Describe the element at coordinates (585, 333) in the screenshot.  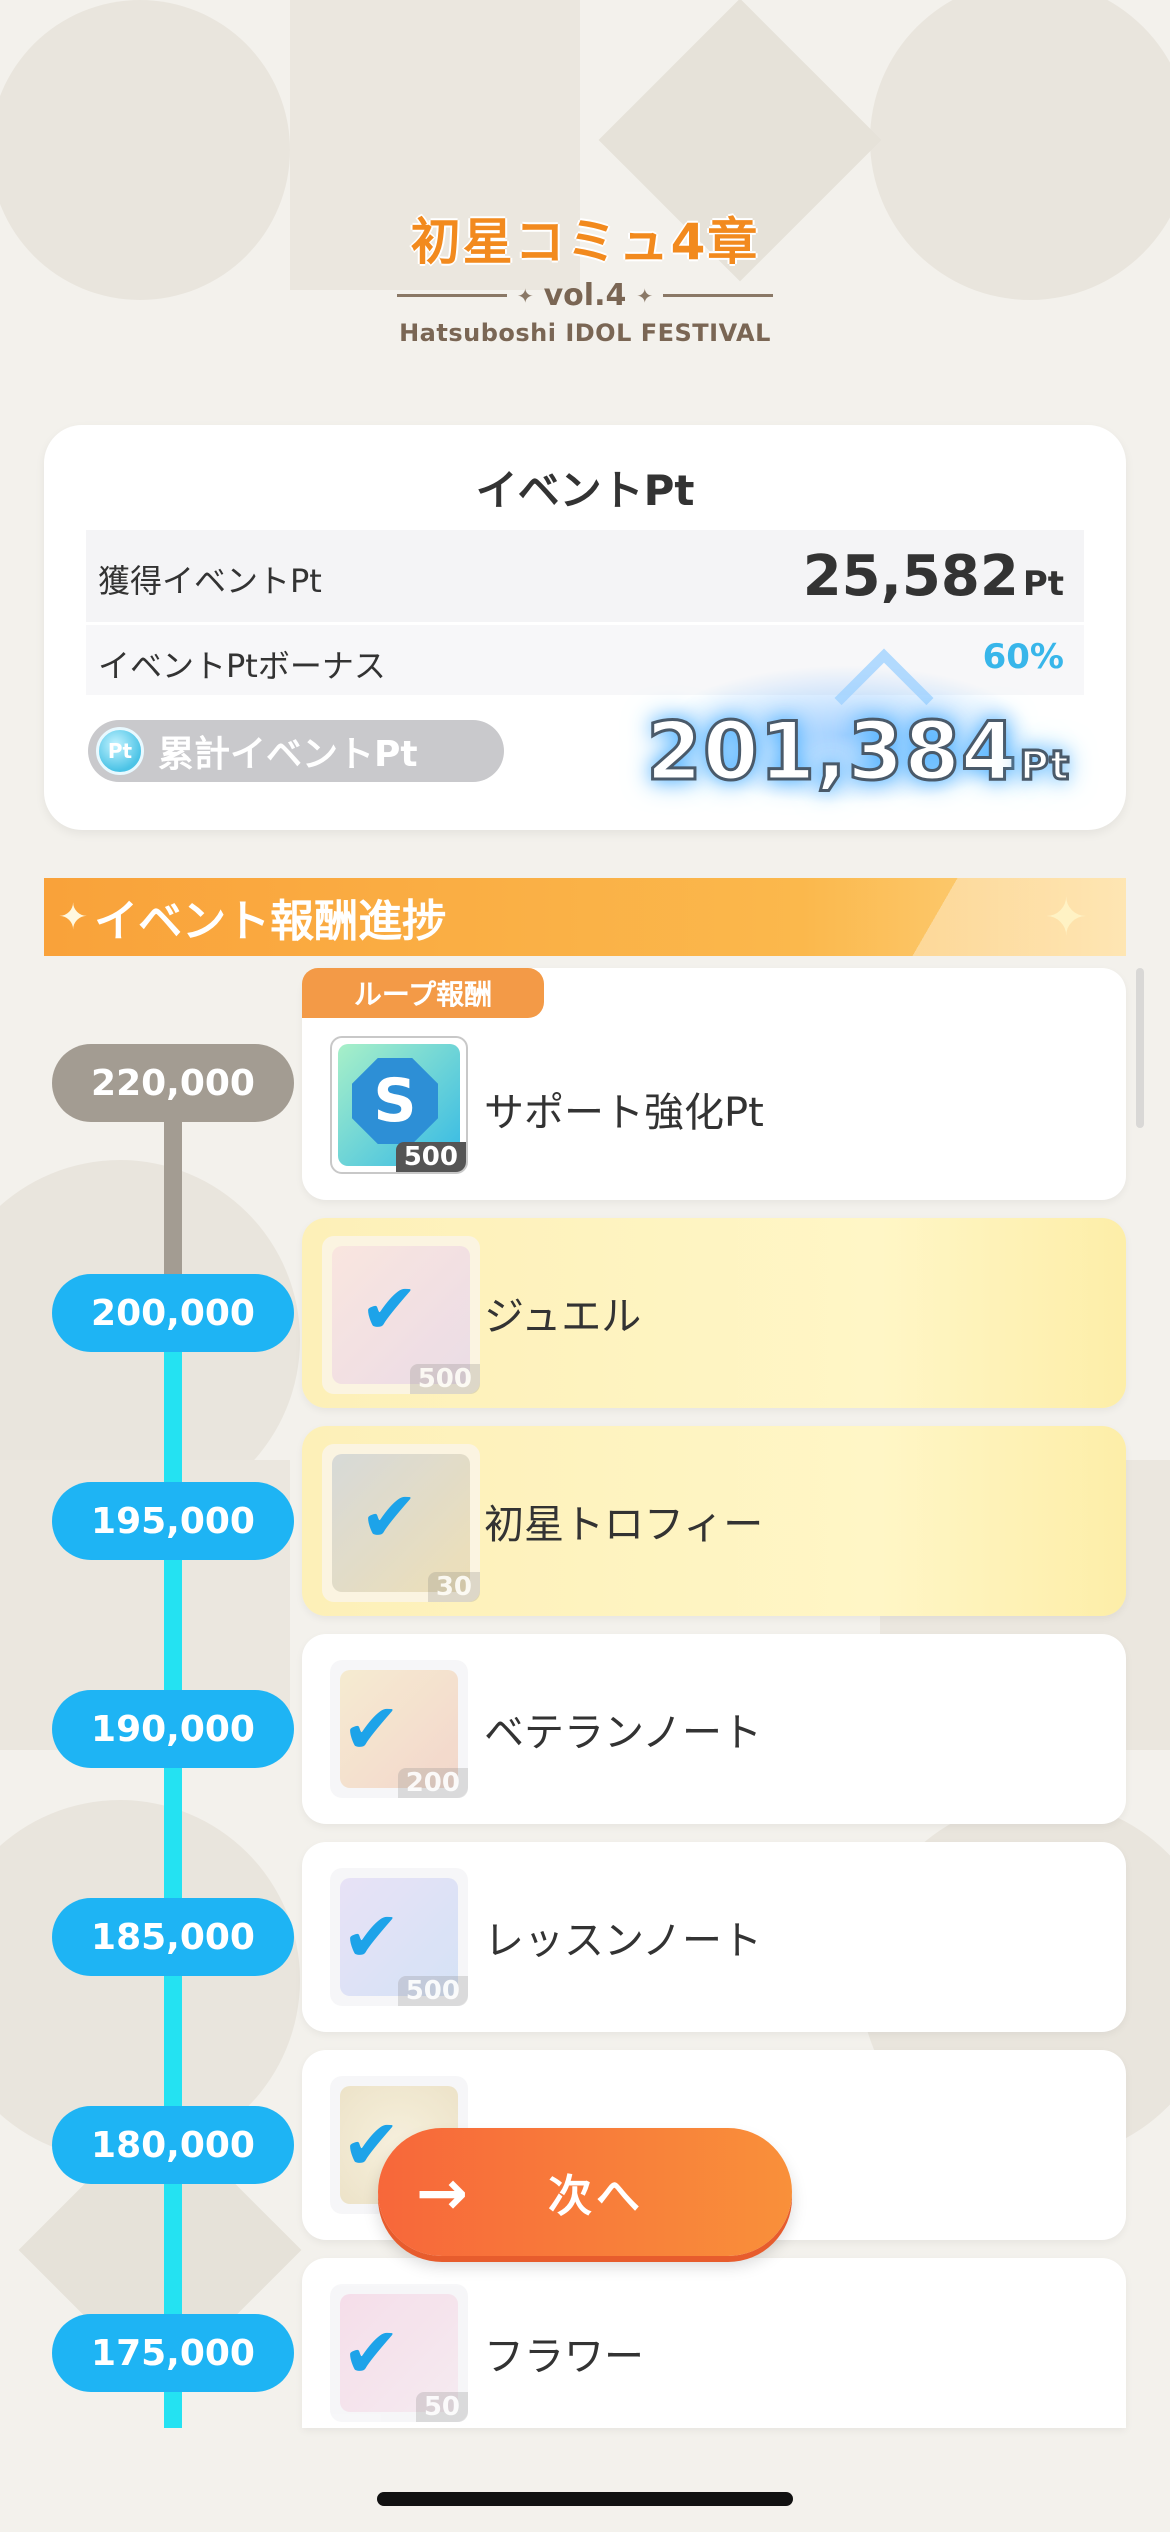
I see `logo-subtitle: Hatsuboshi IDOL FESTIVAL` at that location.